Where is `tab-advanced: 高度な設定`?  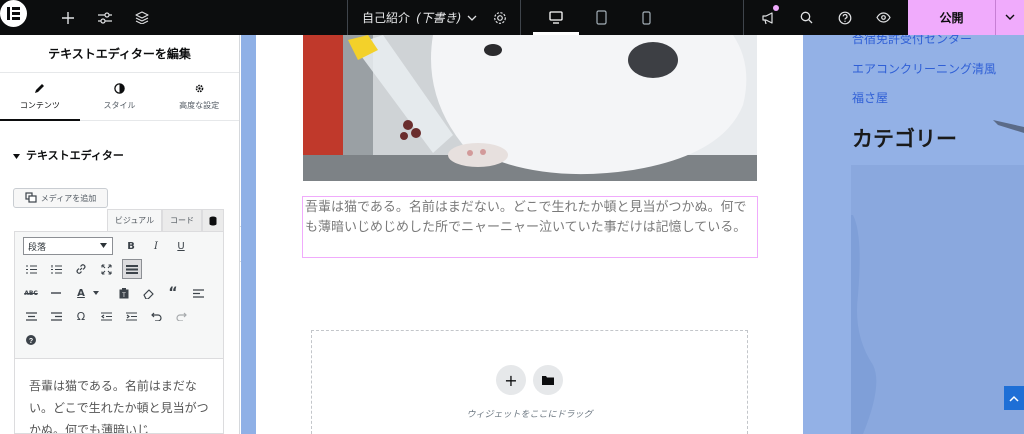 tab-advanced: 高度な設定 is located at coordinates (199, 96).